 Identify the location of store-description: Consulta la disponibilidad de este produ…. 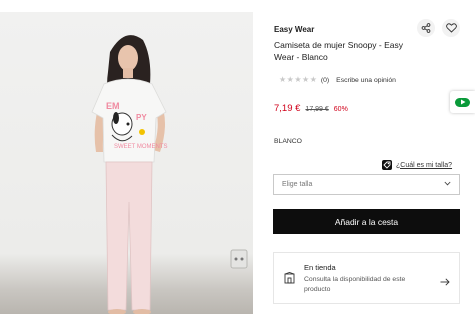
(355, 284).